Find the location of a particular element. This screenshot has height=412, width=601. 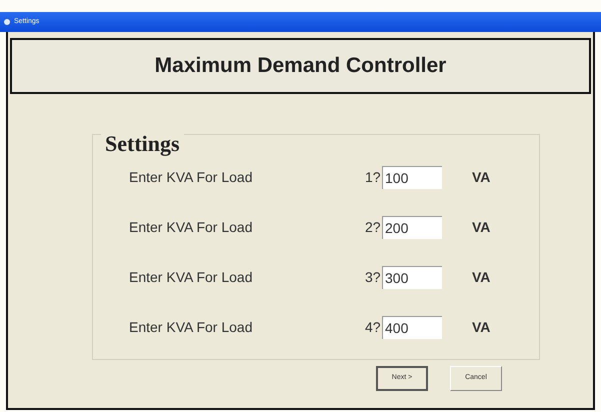

load-index: 2? is located at coordinates (373, 227).